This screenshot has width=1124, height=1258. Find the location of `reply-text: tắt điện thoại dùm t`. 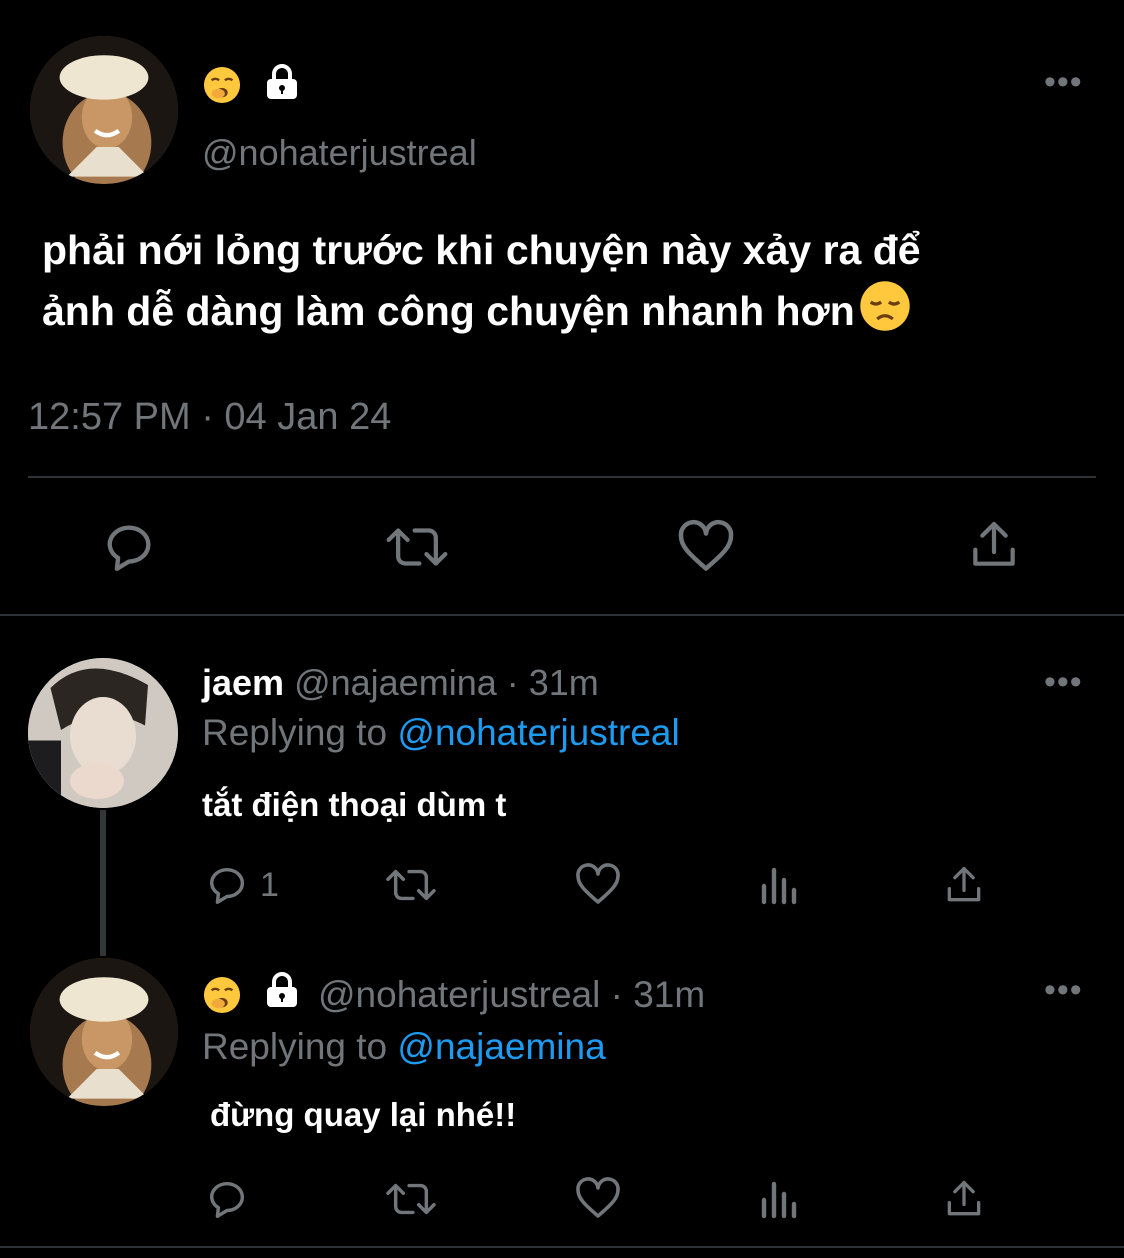

reply-text: tắt điện thoại dùm t is located at coordinates (354, 804).